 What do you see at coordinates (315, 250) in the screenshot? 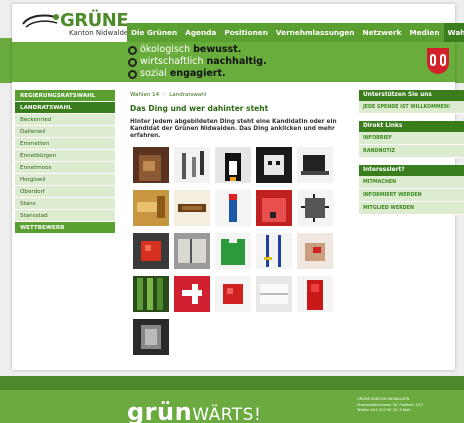
I see `hand-ring-icon` at bounding box center [315, 250].